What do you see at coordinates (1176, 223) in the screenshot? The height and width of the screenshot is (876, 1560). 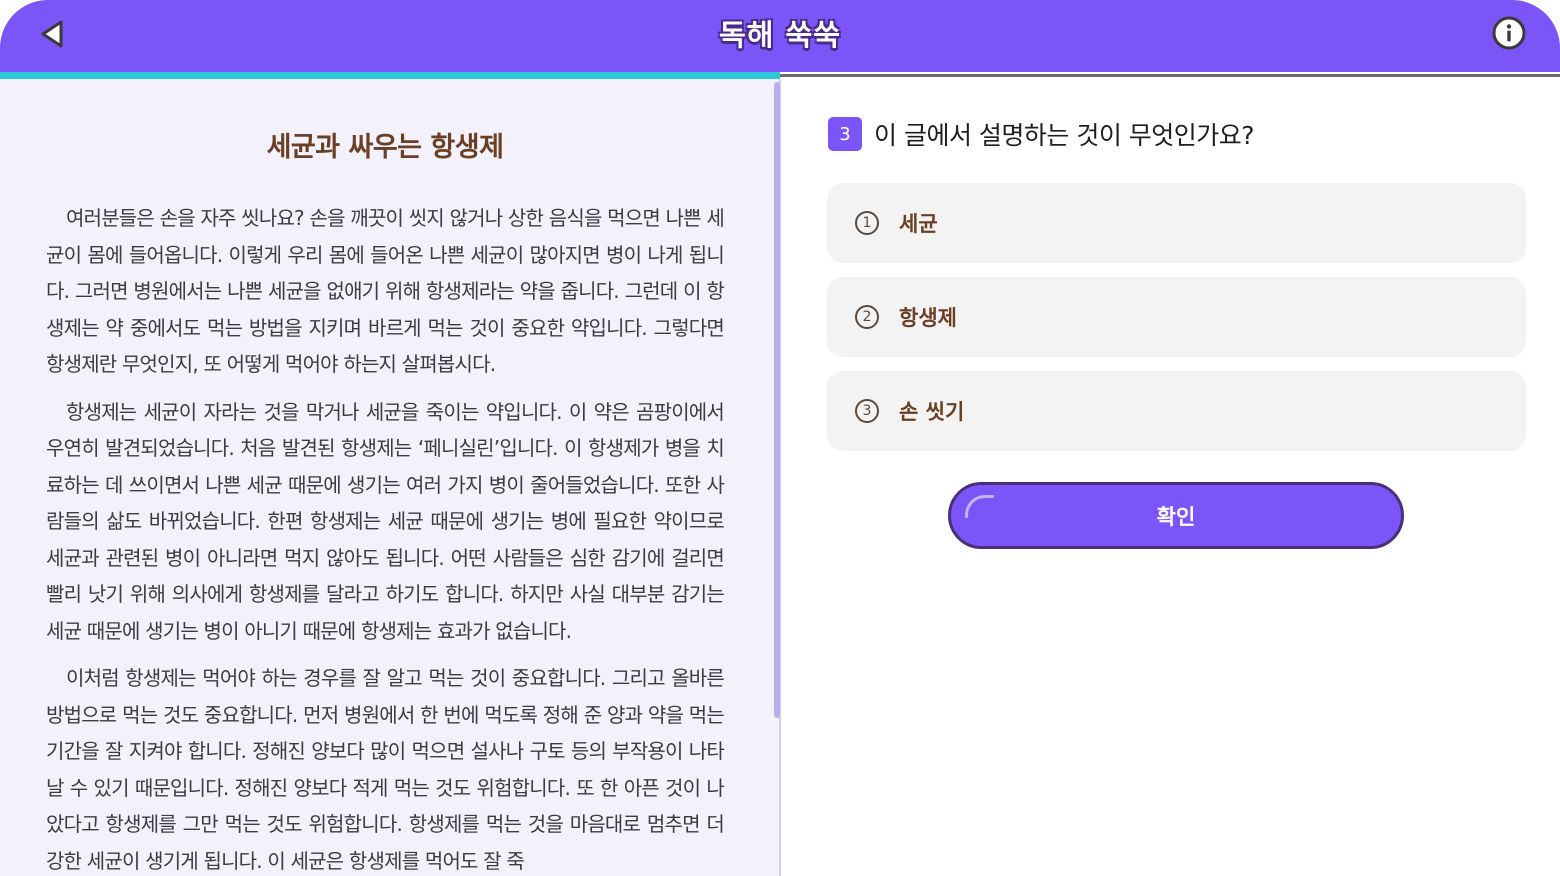 I see `answer-option-1: 1 세균` at bounding box center [1176, 223].